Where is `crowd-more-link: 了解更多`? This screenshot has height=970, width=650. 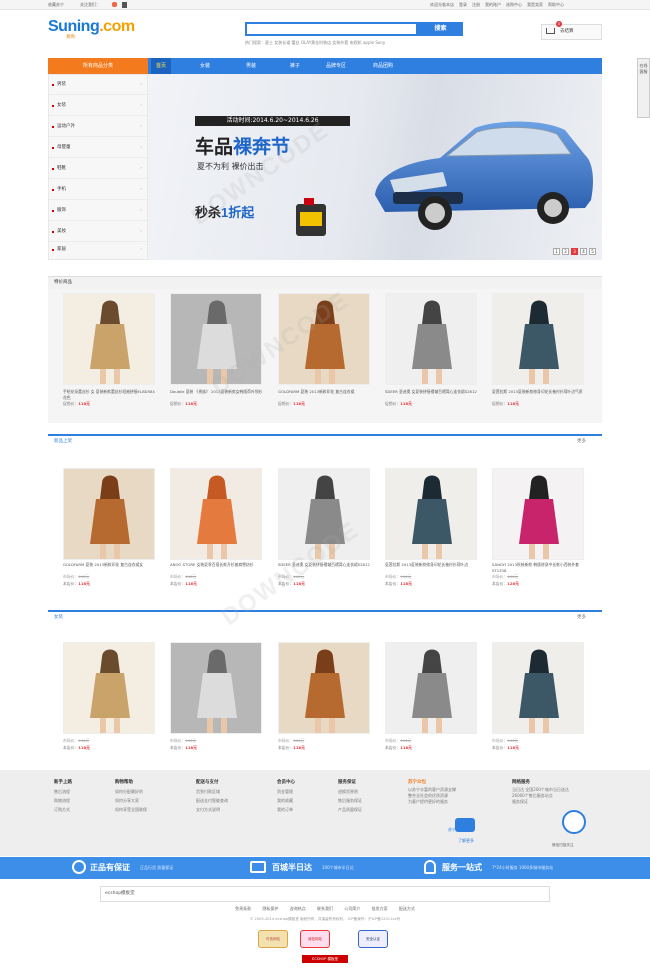
crowd-more-link: 了解更多 is located at coordinates (466, 841).